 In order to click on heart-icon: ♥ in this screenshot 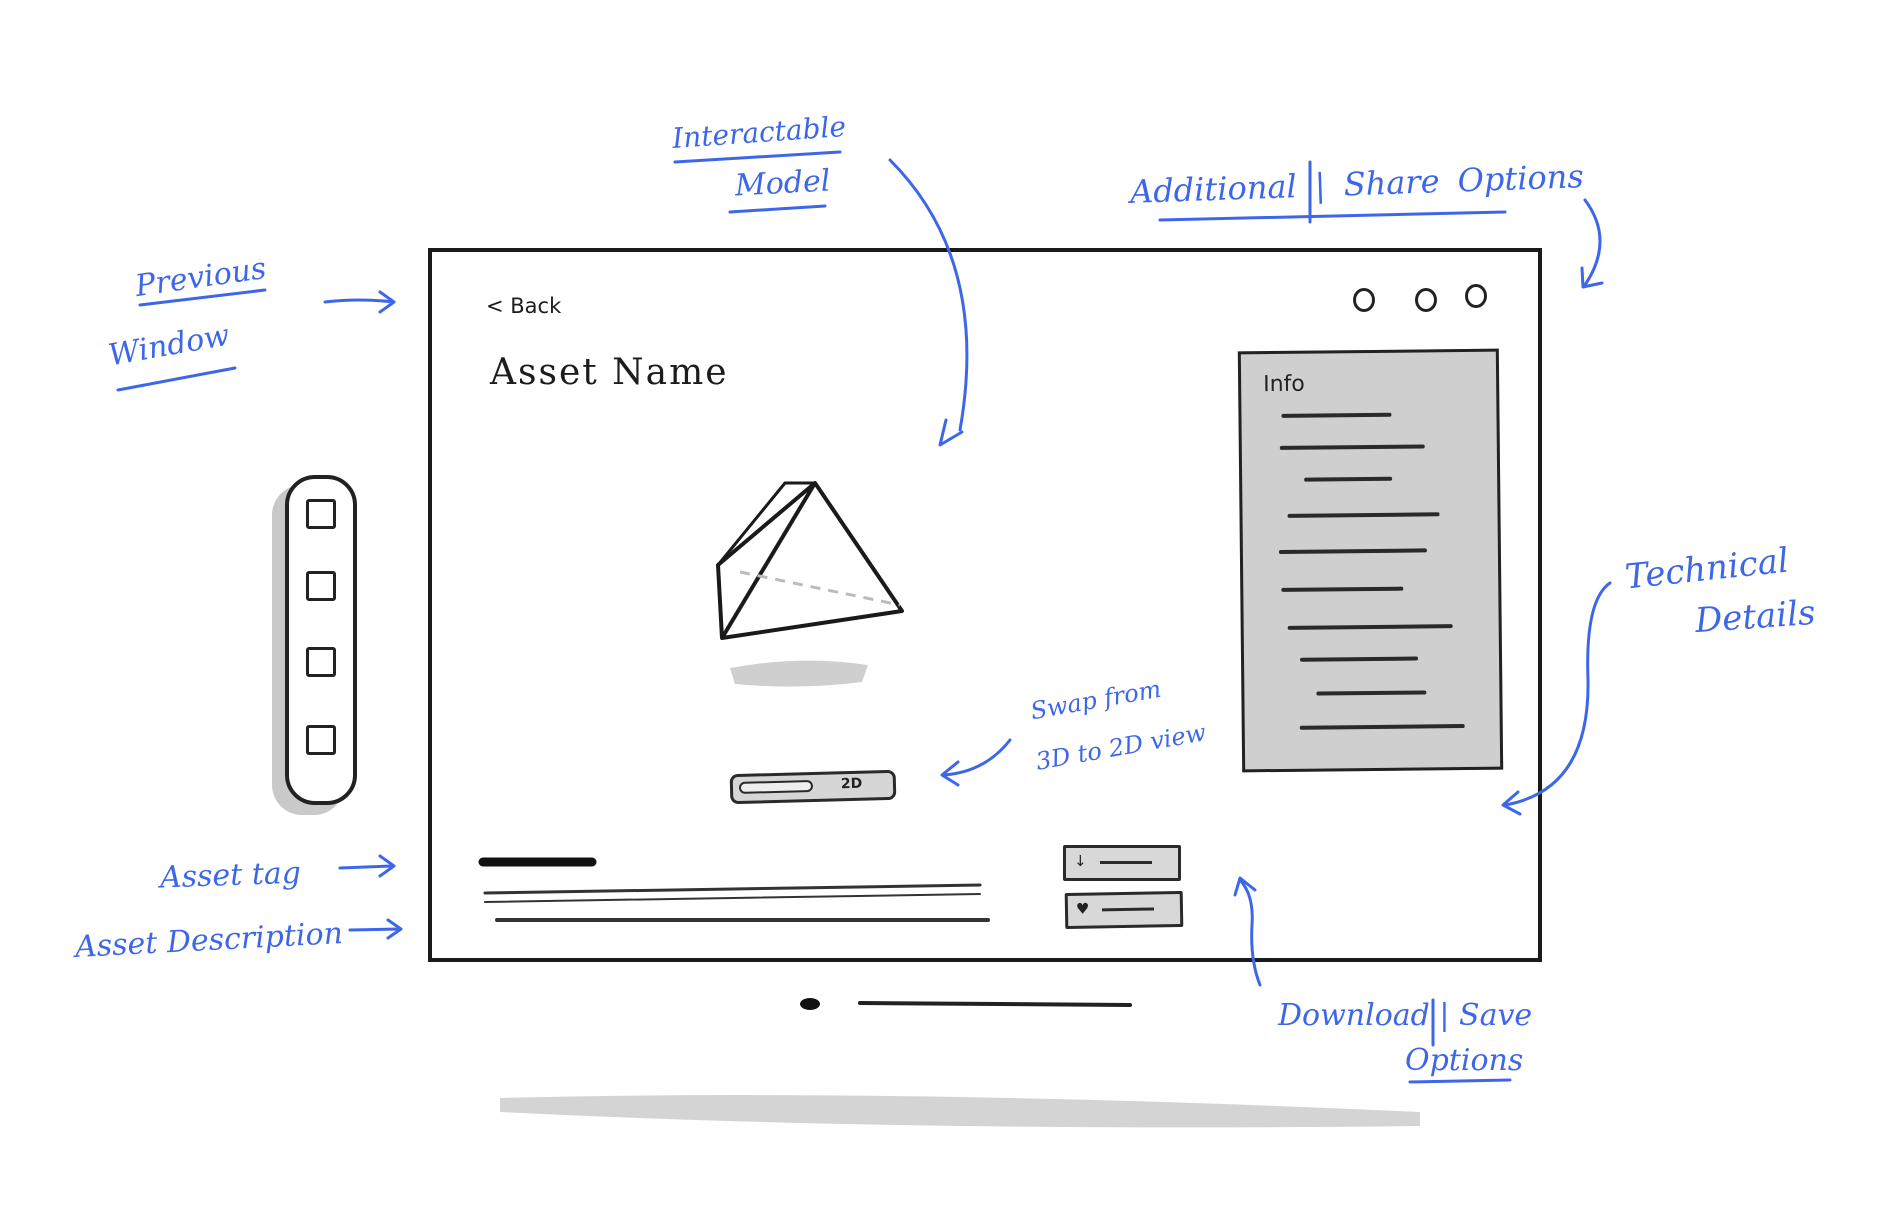, I will do `click(1082, 908)`.